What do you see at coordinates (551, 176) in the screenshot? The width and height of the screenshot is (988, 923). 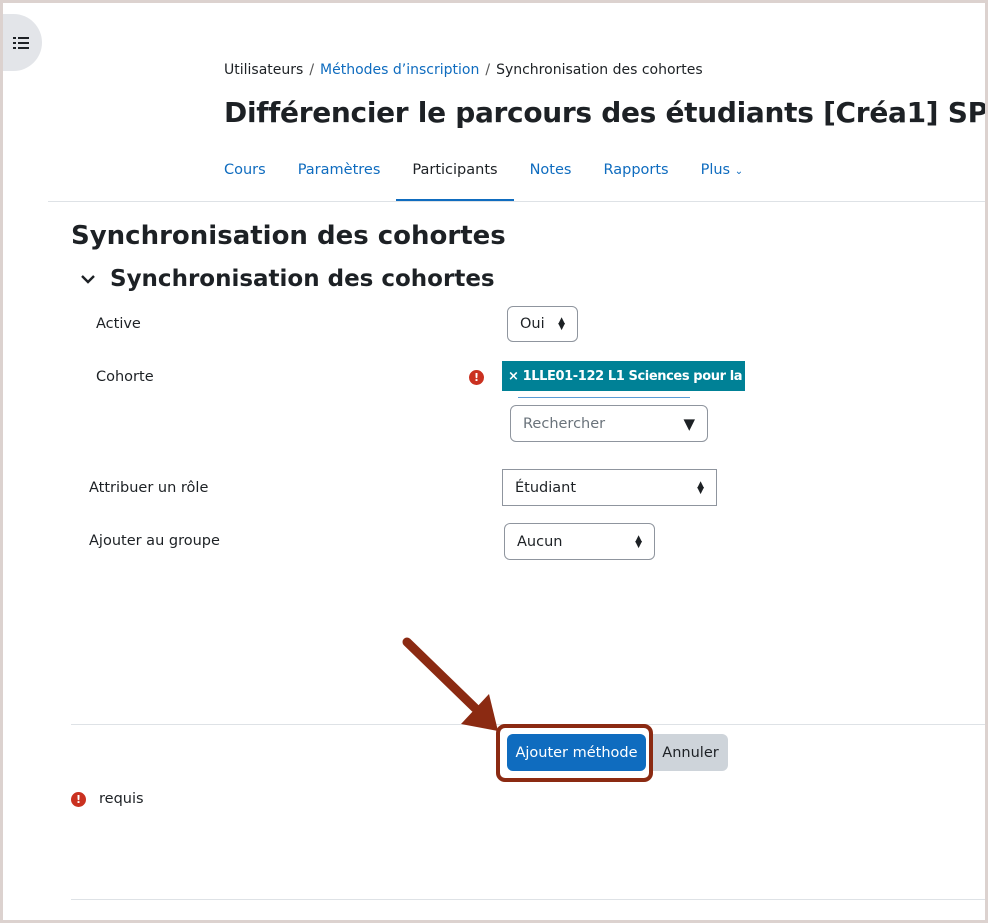 I see `tab-notes: Notes` at bounding box center [551, 176].